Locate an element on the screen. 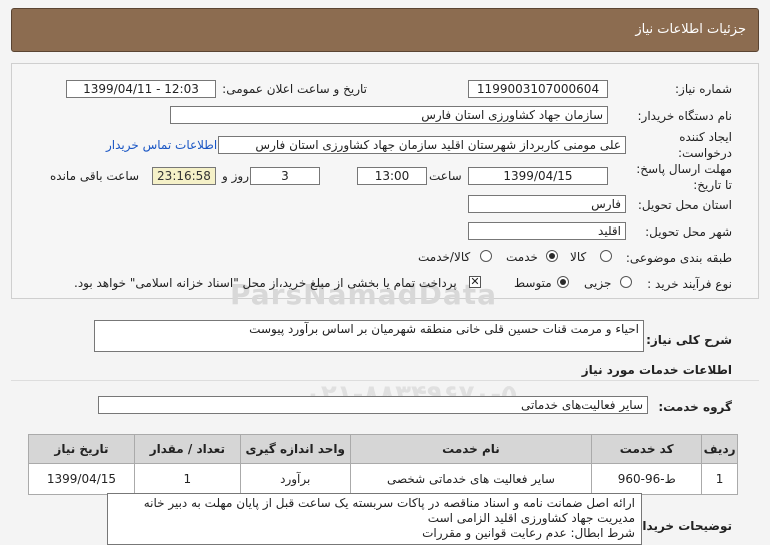  category-option-service: خدمت is located at coordinates (522, 257).